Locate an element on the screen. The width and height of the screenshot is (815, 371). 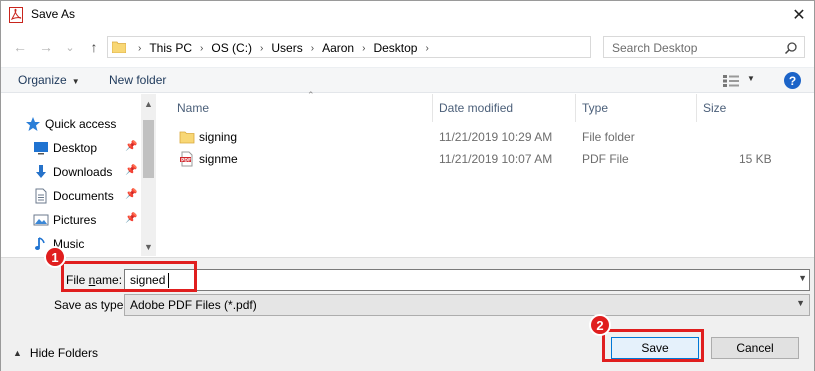
pdf-file-icon: PDF is located at coordinates (186, 159).